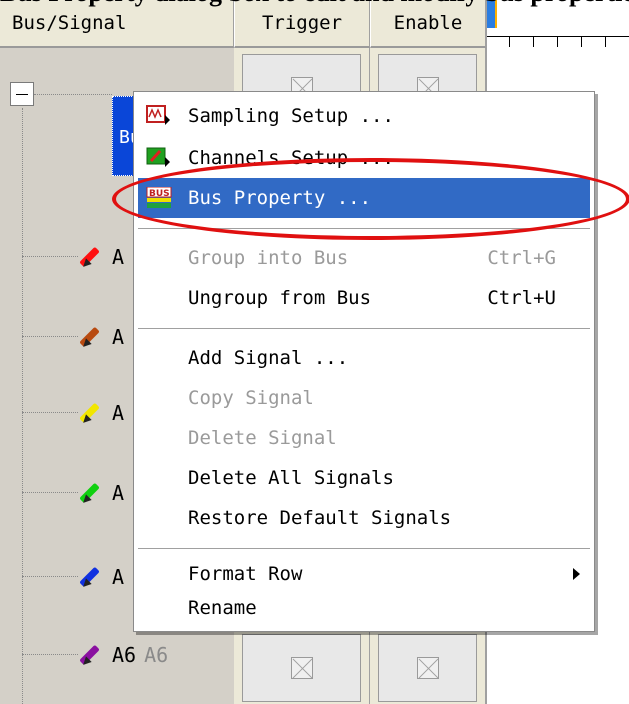 The height and width of the screenshot is (704, 629). Describe the element at coordinates (364, 398) in the screenshot. I see `menu-item-copy-signal: Copy Signal` at that location.